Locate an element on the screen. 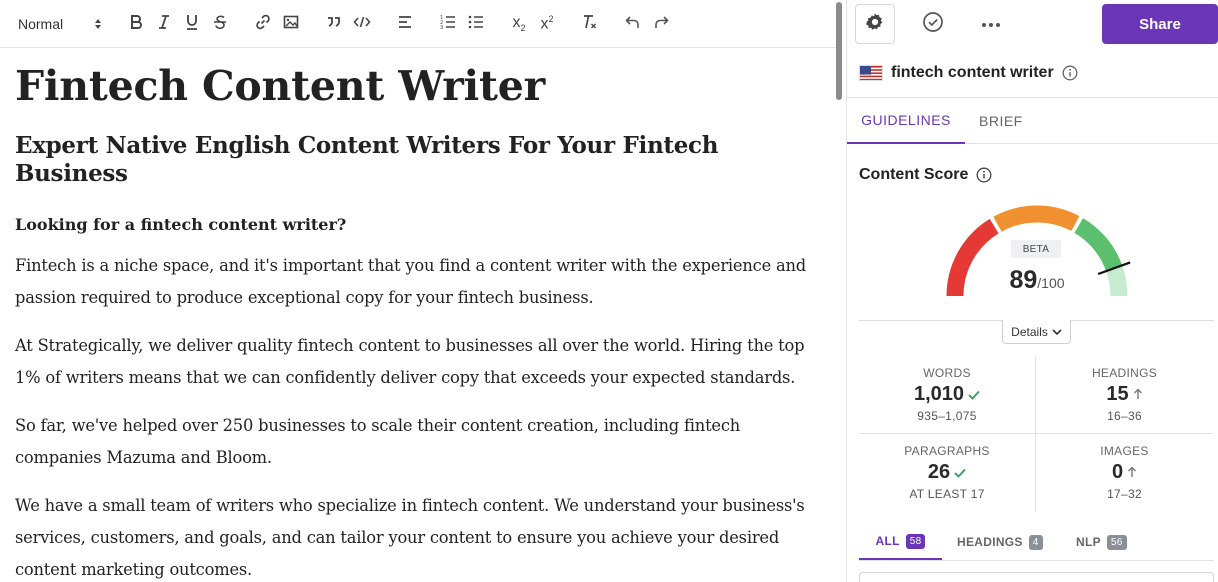 This screenshot has height=582, width=1218. clear-format-icon is located at coordinates (590, 24).